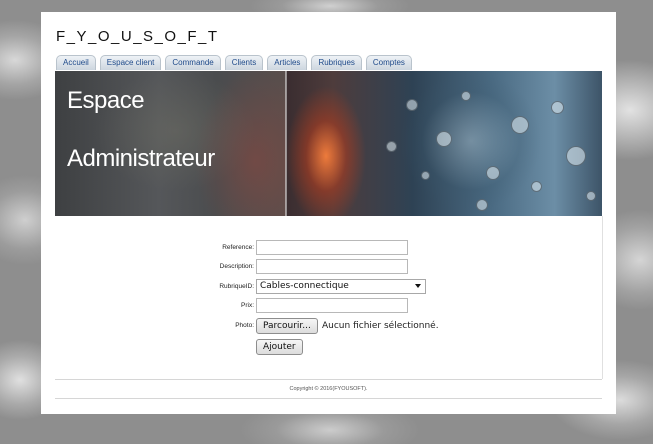 The height and width of the screenshot is (444, 653). I want to click on rubrique-selected-value: Cables-connectique, so click(304, 286).